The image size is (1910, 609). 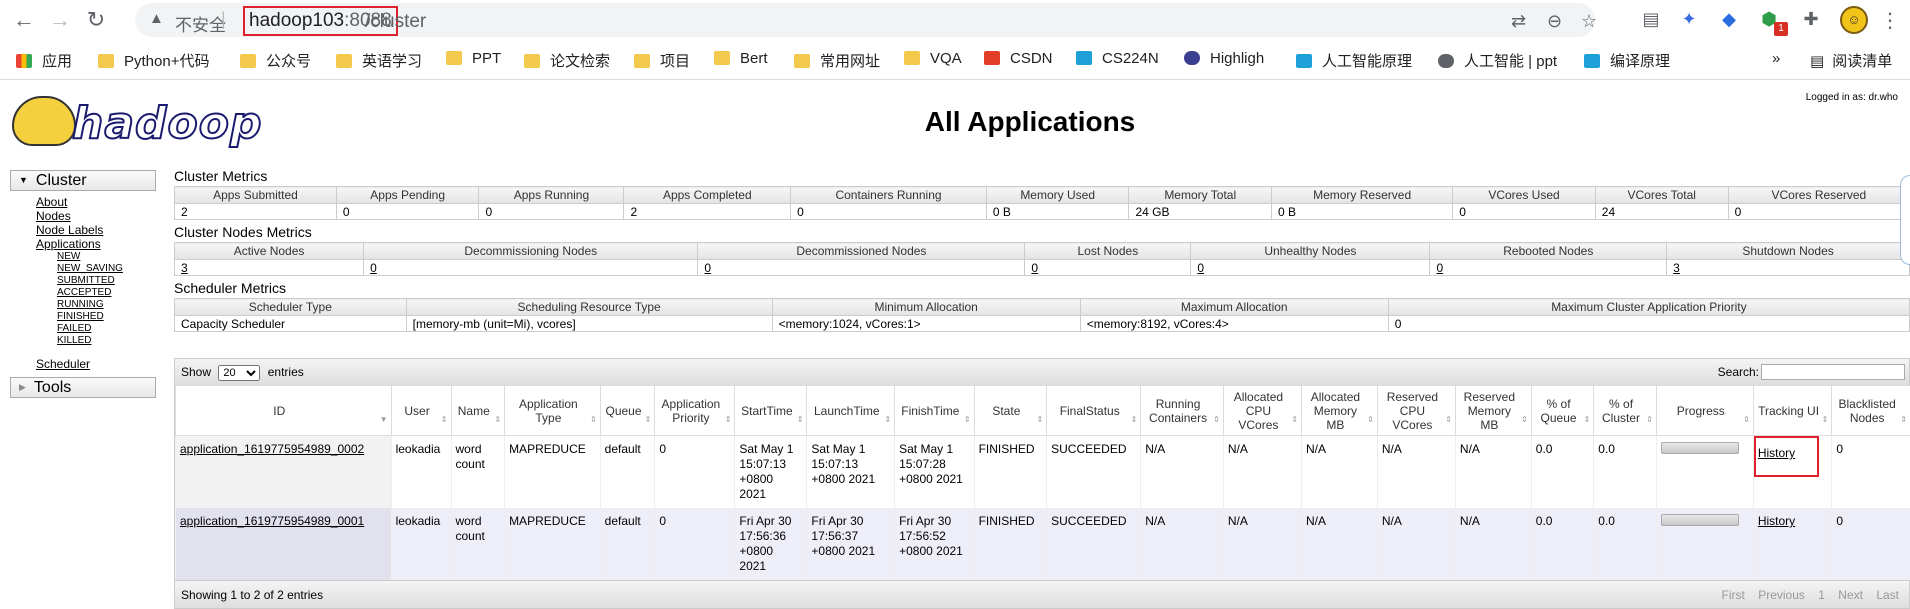 What do you see at coordinates (934, 411) in the screenshot?
I see `column-header: FinishTime⇕` at bounding box center [934, 411].